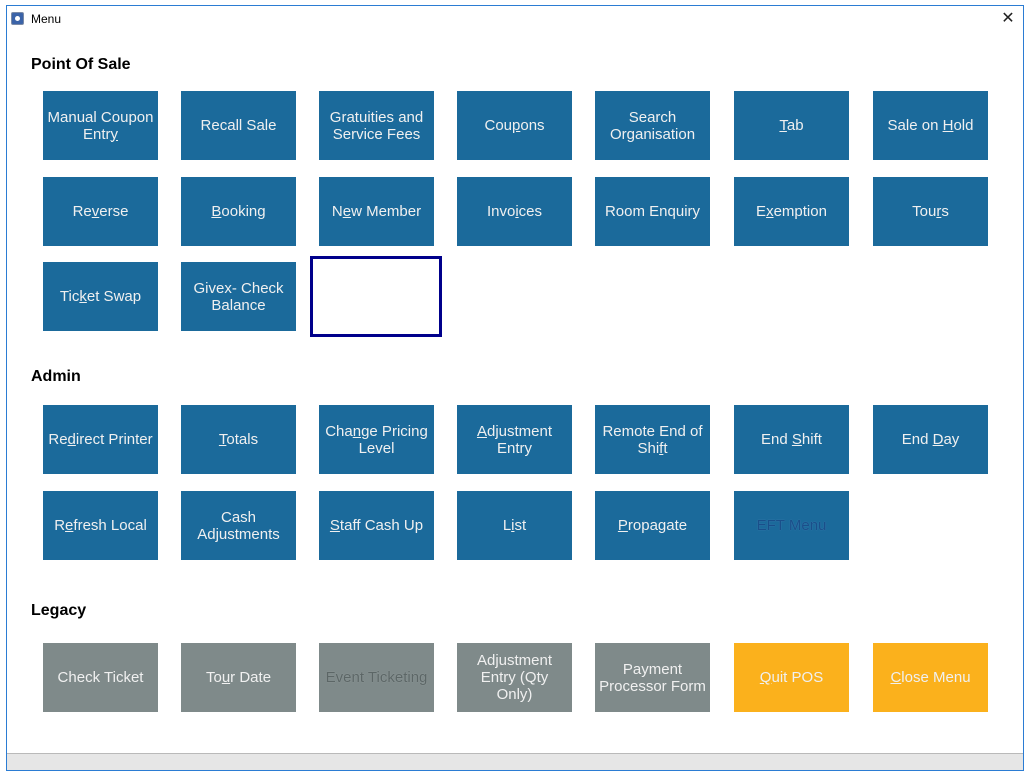 Image resolution: width=1030 pixels, height=781 pixels. I want to click on button-label: Close Menu, so click(930, 677).